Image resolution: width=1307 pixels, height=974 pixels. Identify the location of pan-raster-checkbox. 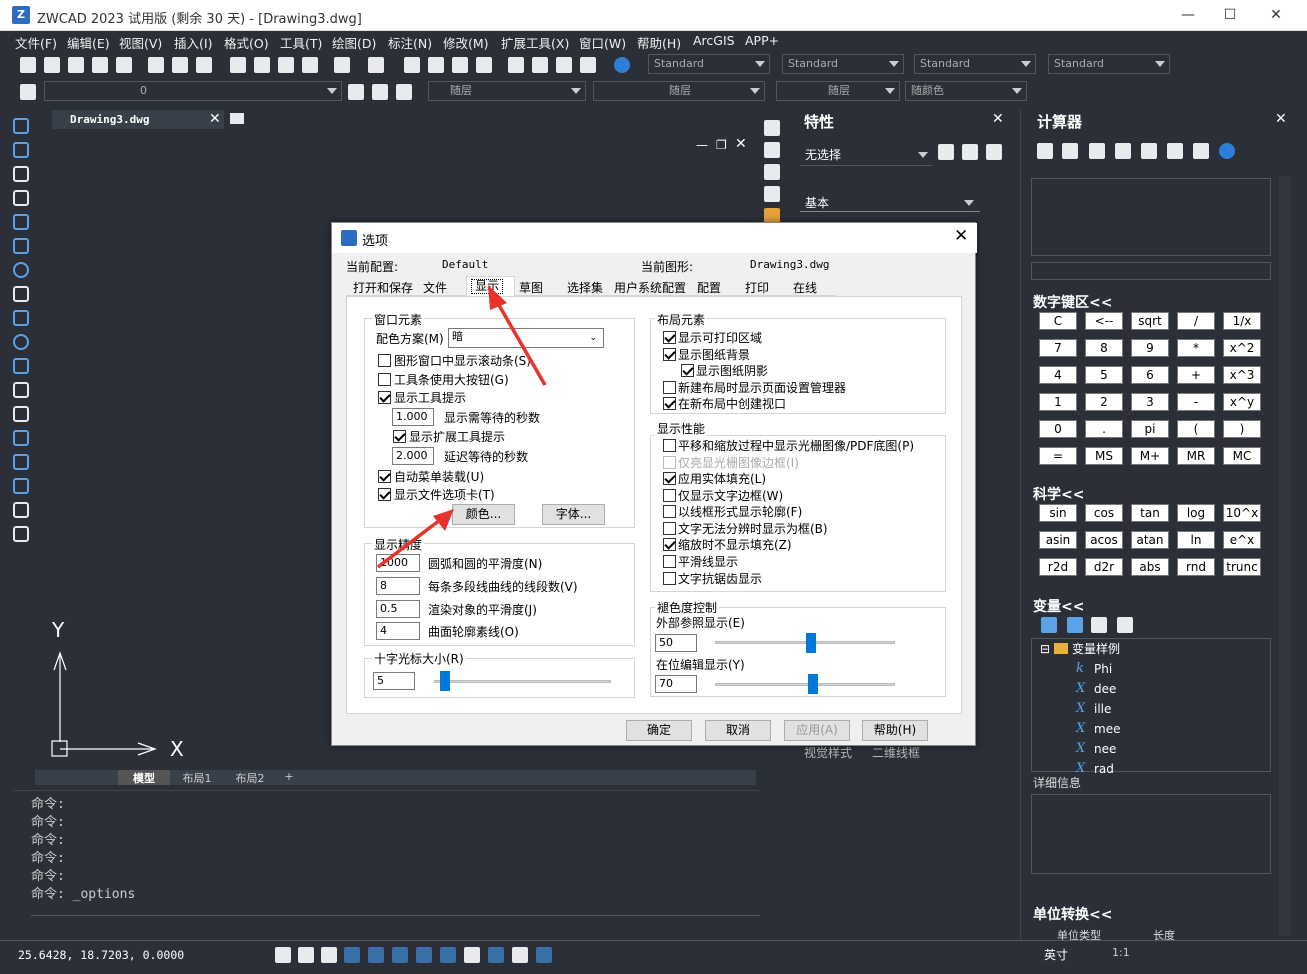
(669, 445).